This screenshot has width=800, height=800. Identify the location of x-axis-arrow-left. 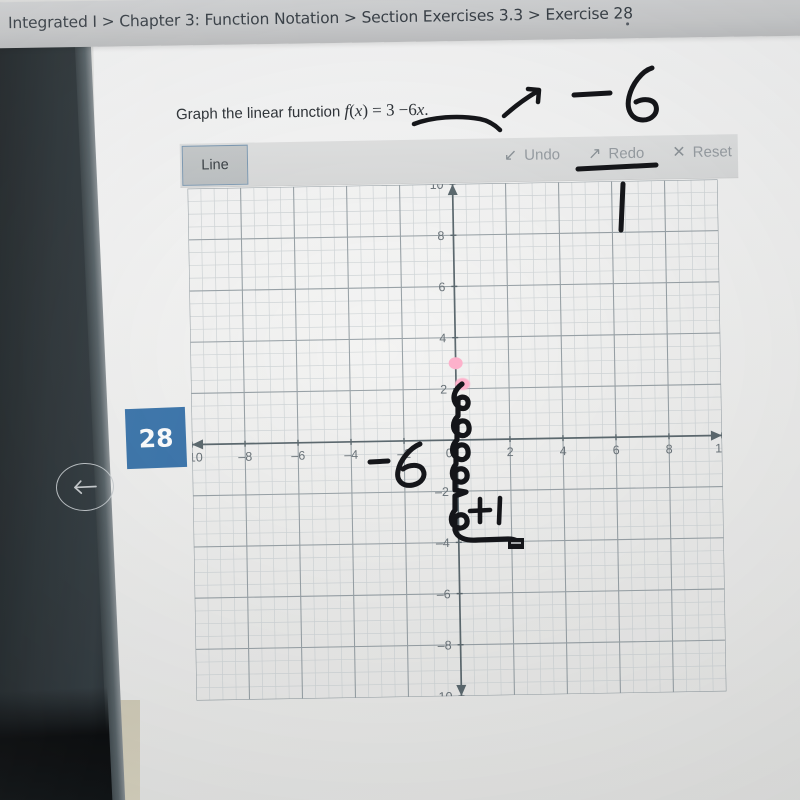
(198, 444).